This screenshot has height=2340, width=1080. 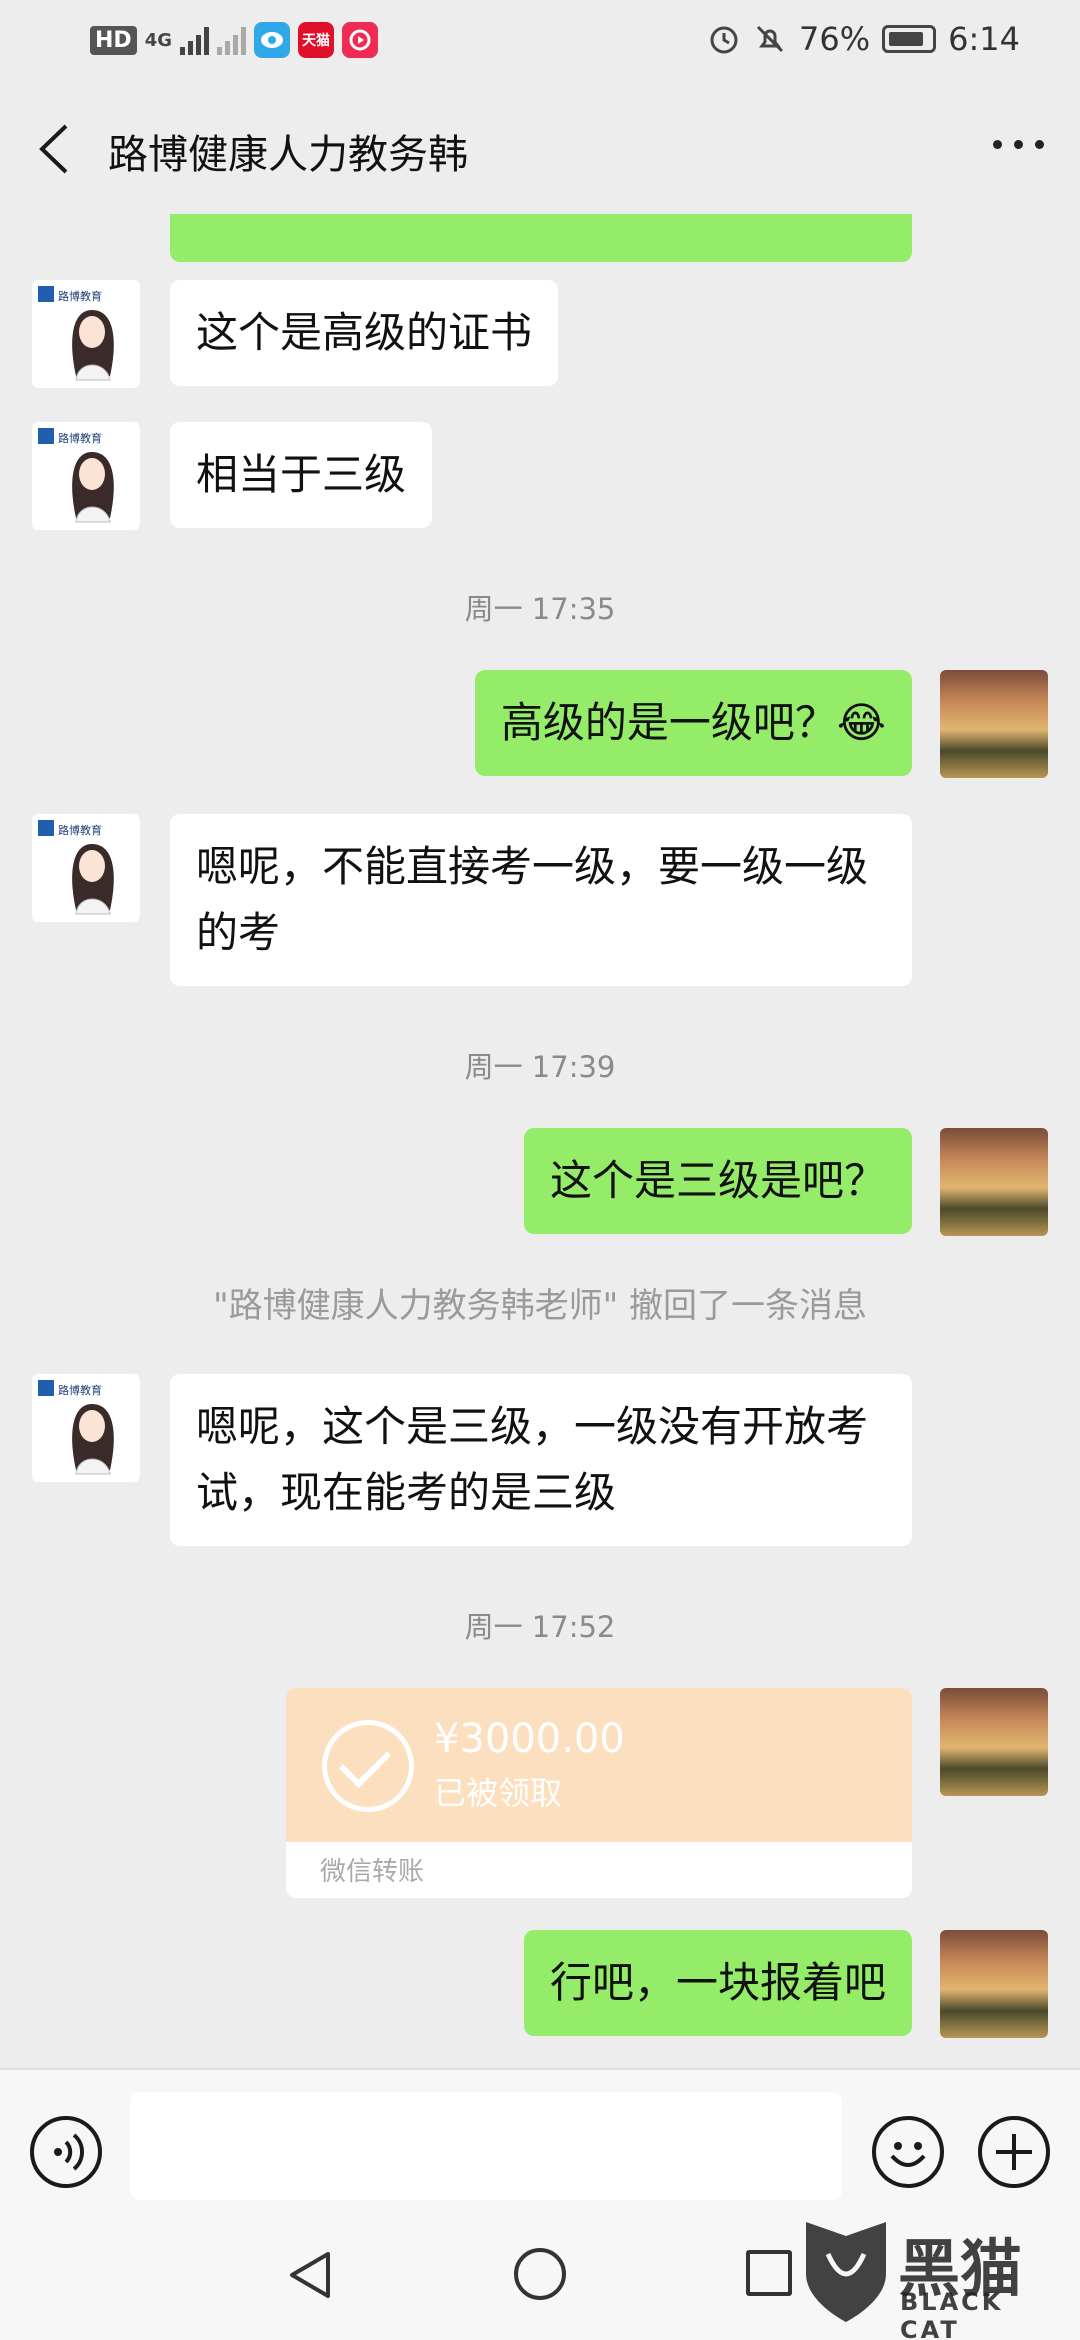 I want to click on transfer-amount: ¥3000.00, so click(x=529, y=1739).